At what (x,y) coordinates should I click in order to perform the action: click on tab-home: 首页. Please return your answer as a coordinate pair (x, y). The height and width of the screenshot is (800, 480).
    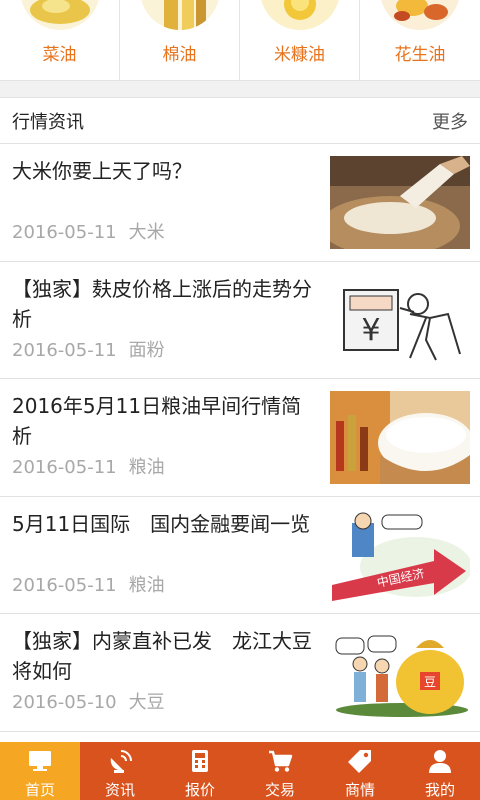
    Looking at the image, I should click on (40, 771).